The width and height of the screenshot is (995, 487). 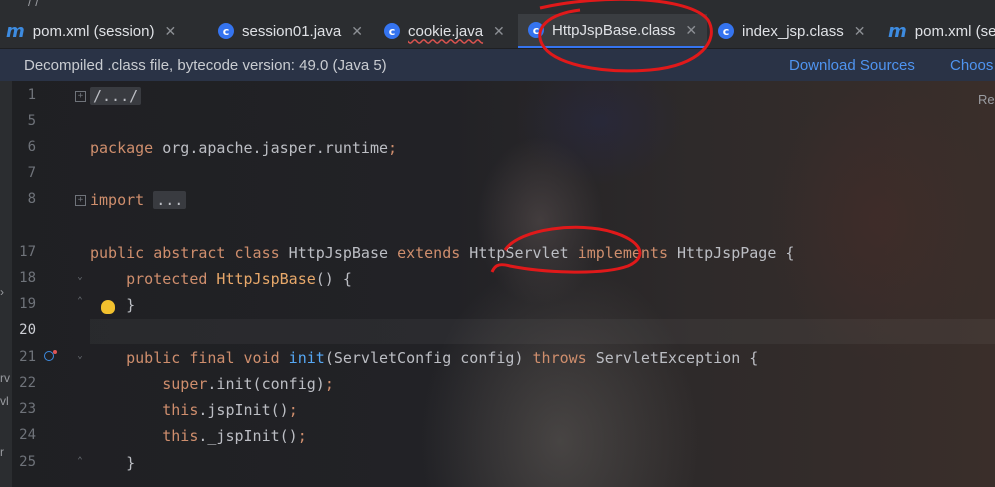 I want to click on reader-mode-hint: Re, so click(x=986, y=99).